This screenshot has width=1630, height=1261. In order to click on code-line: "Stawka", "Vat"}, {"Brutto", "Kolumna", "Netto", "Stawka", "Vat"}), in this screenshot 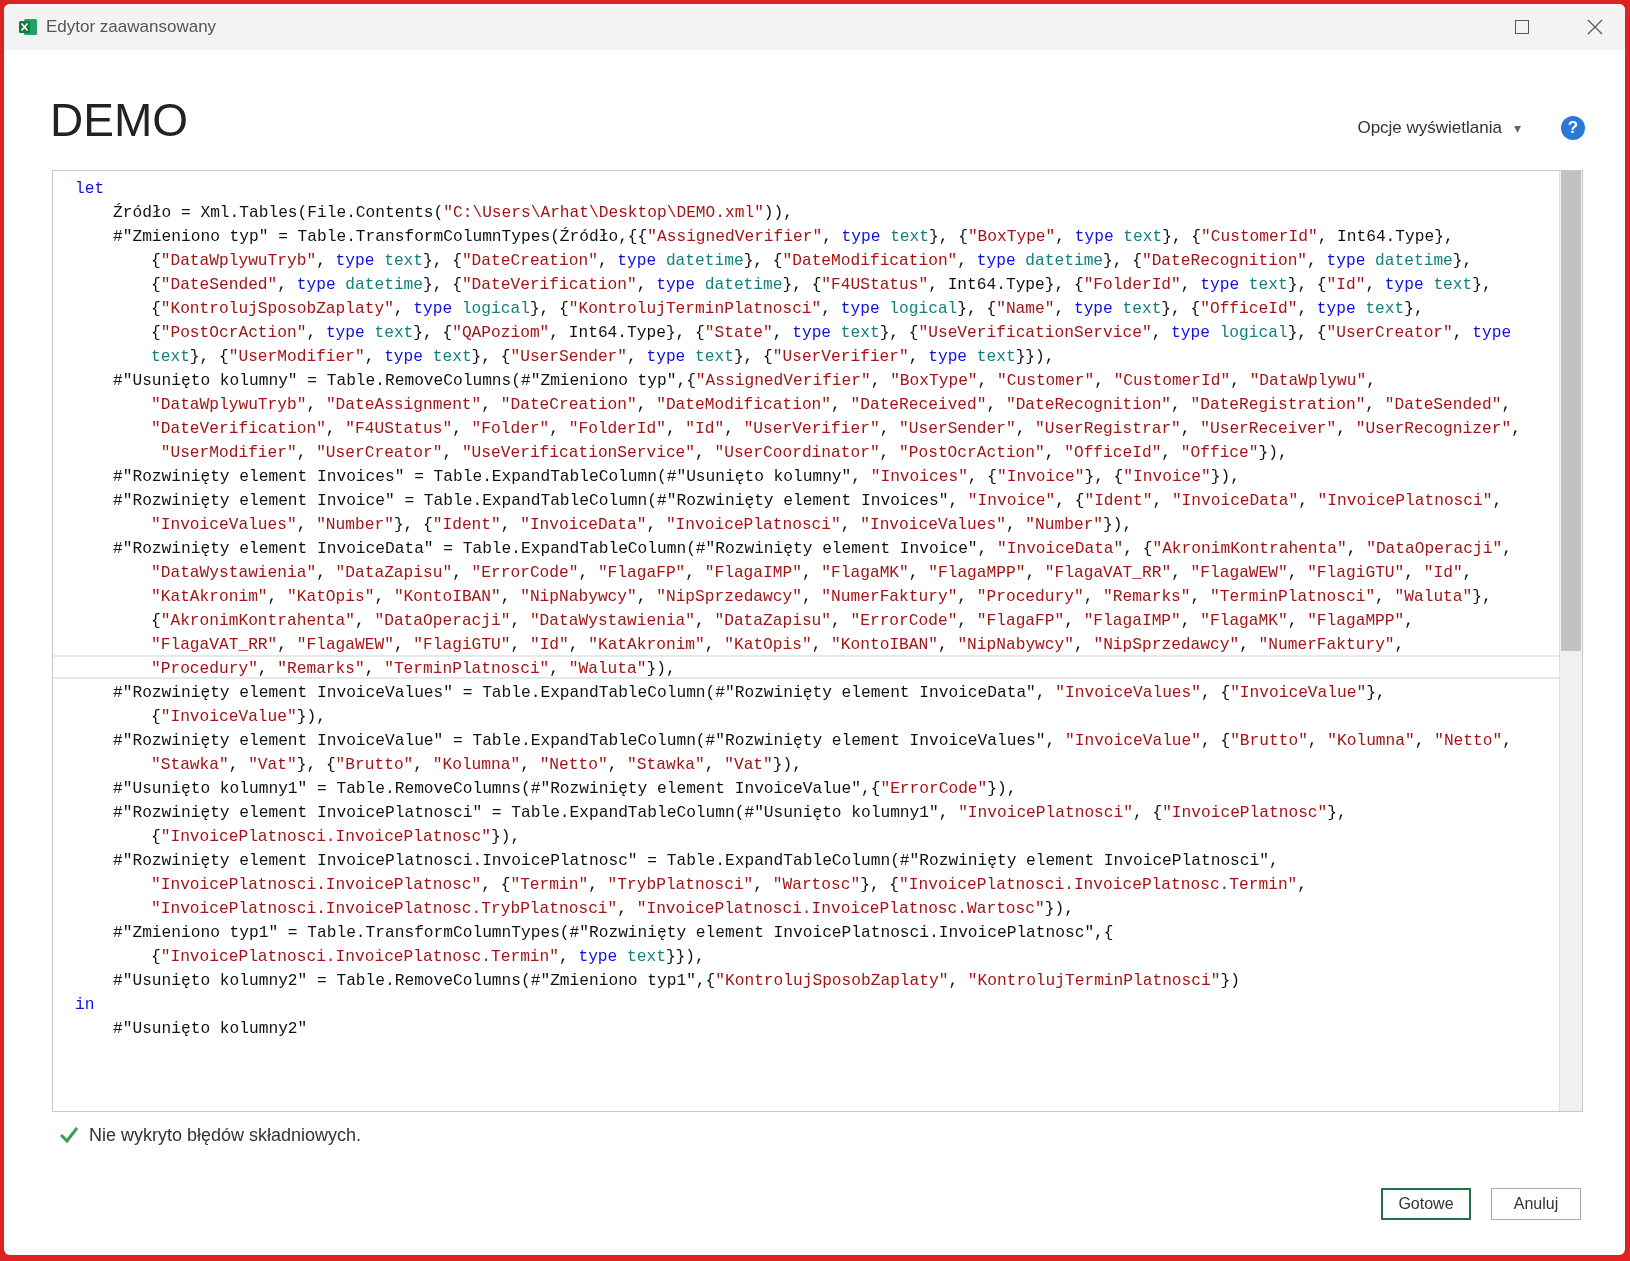, I will do `click(476, 765)`.